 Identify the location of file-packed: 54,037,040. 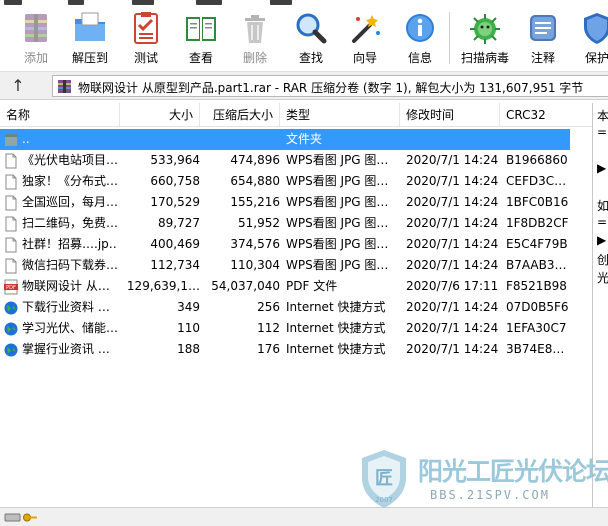
(245, 286).